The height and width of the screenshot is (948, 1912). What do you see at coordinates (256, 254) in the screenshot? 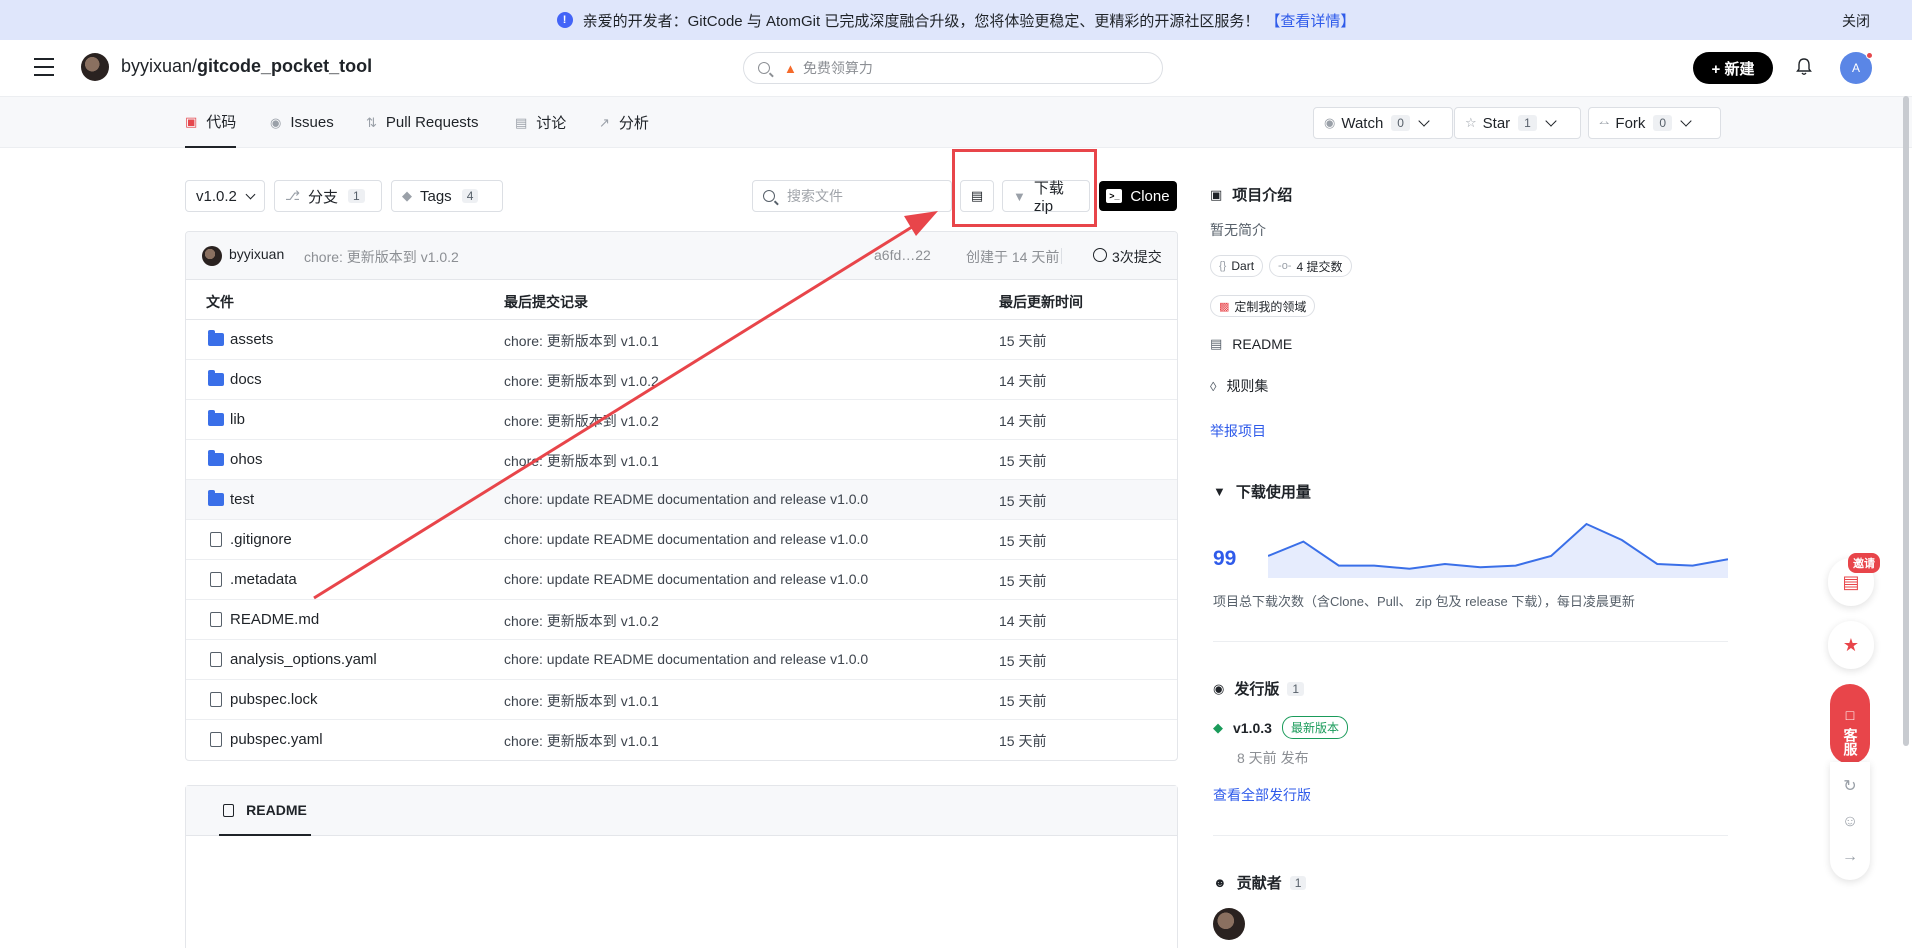
I see `committer-name: byyixuan` at bounding box center [256, 254].